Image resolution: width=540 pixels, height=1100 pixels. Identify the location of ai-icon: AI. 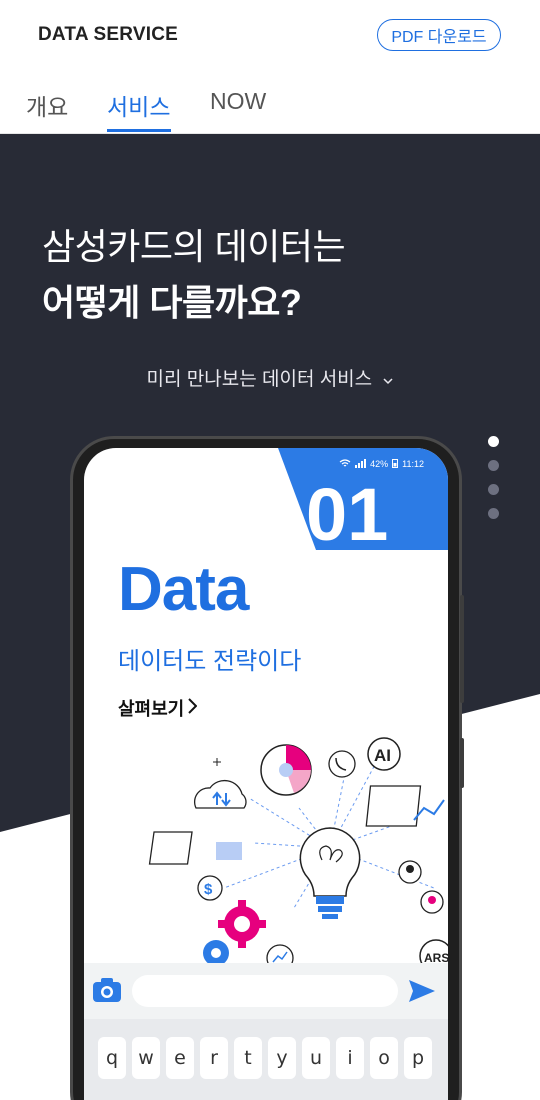
(384, 754).